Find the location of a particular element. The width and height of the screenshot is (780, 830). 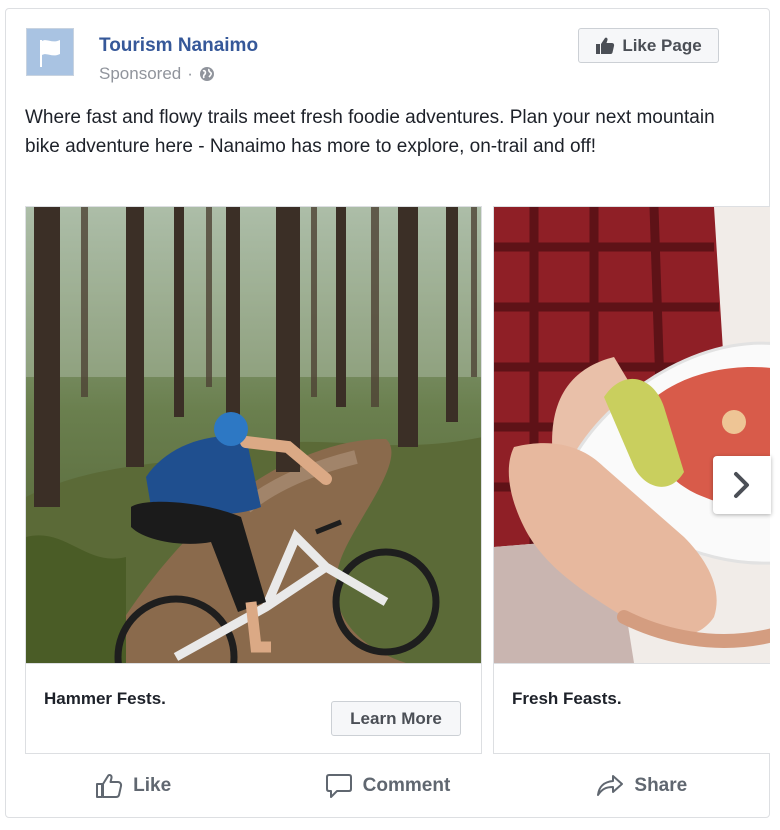

carousel-card-footer: Hammer Fests. Learn More is located at coordinates (253, 708).